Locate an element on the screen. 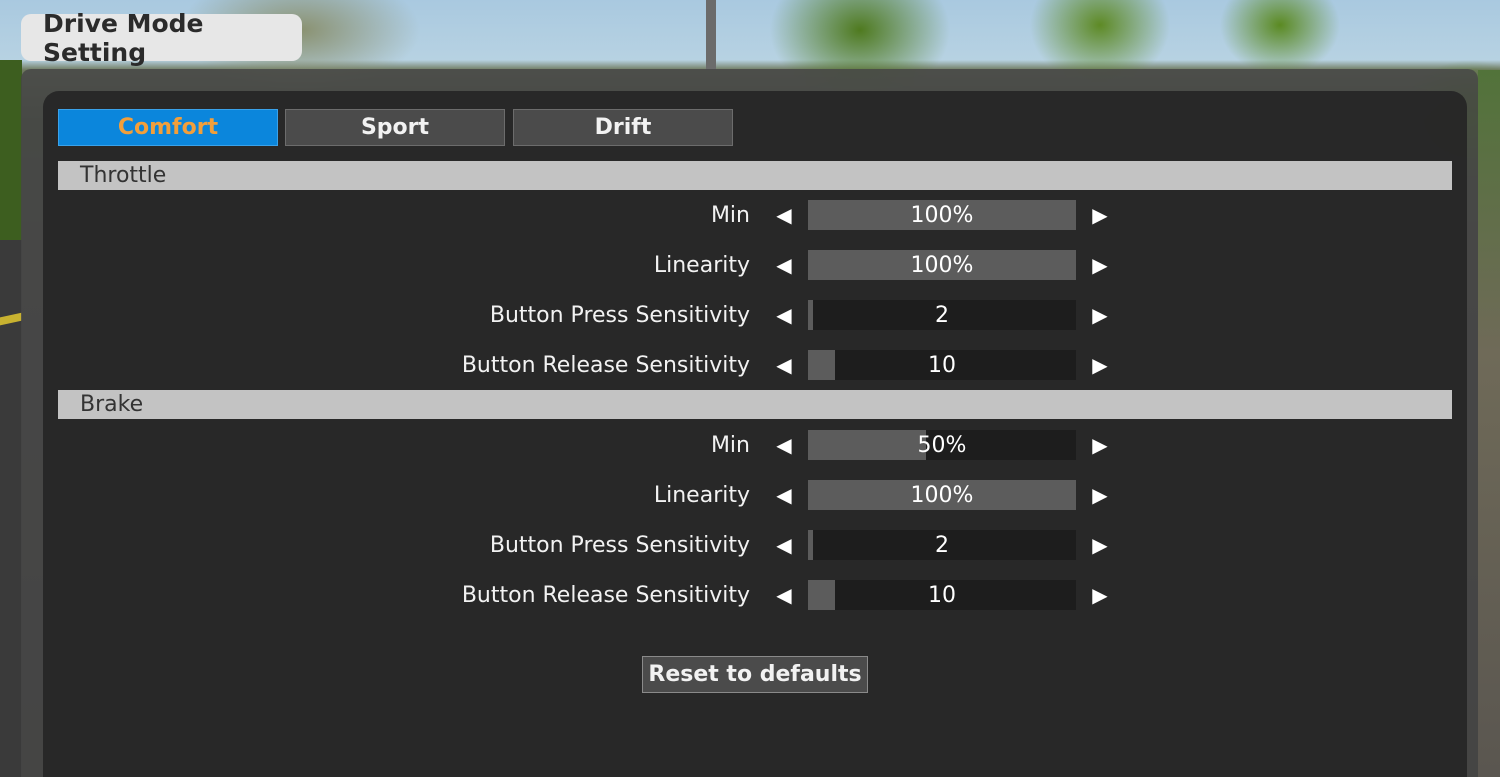 The image size is (1500, 777). setting-row-throttle-linearity: Linearity ◀ 100% ▶ is located at coordinates (750, 265).